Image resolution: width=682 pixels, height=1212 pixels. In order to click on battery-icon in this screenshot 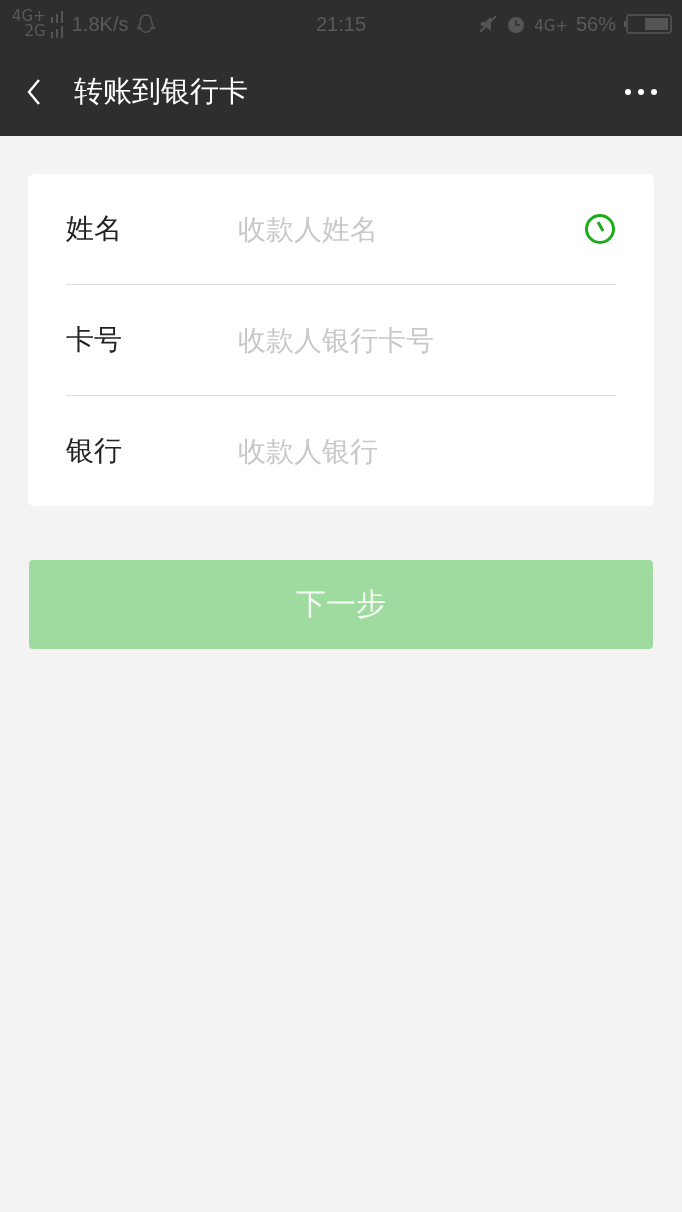, I will do `click(648, 24)`.